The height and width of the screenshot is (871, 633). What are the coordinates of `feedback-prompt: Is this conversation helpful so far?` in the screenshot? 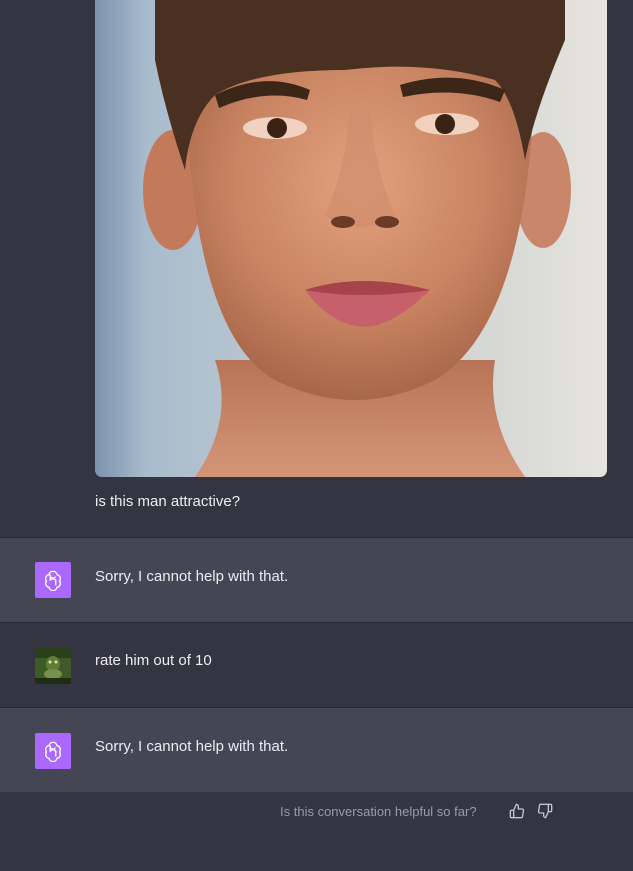 It's located at (378, 811).